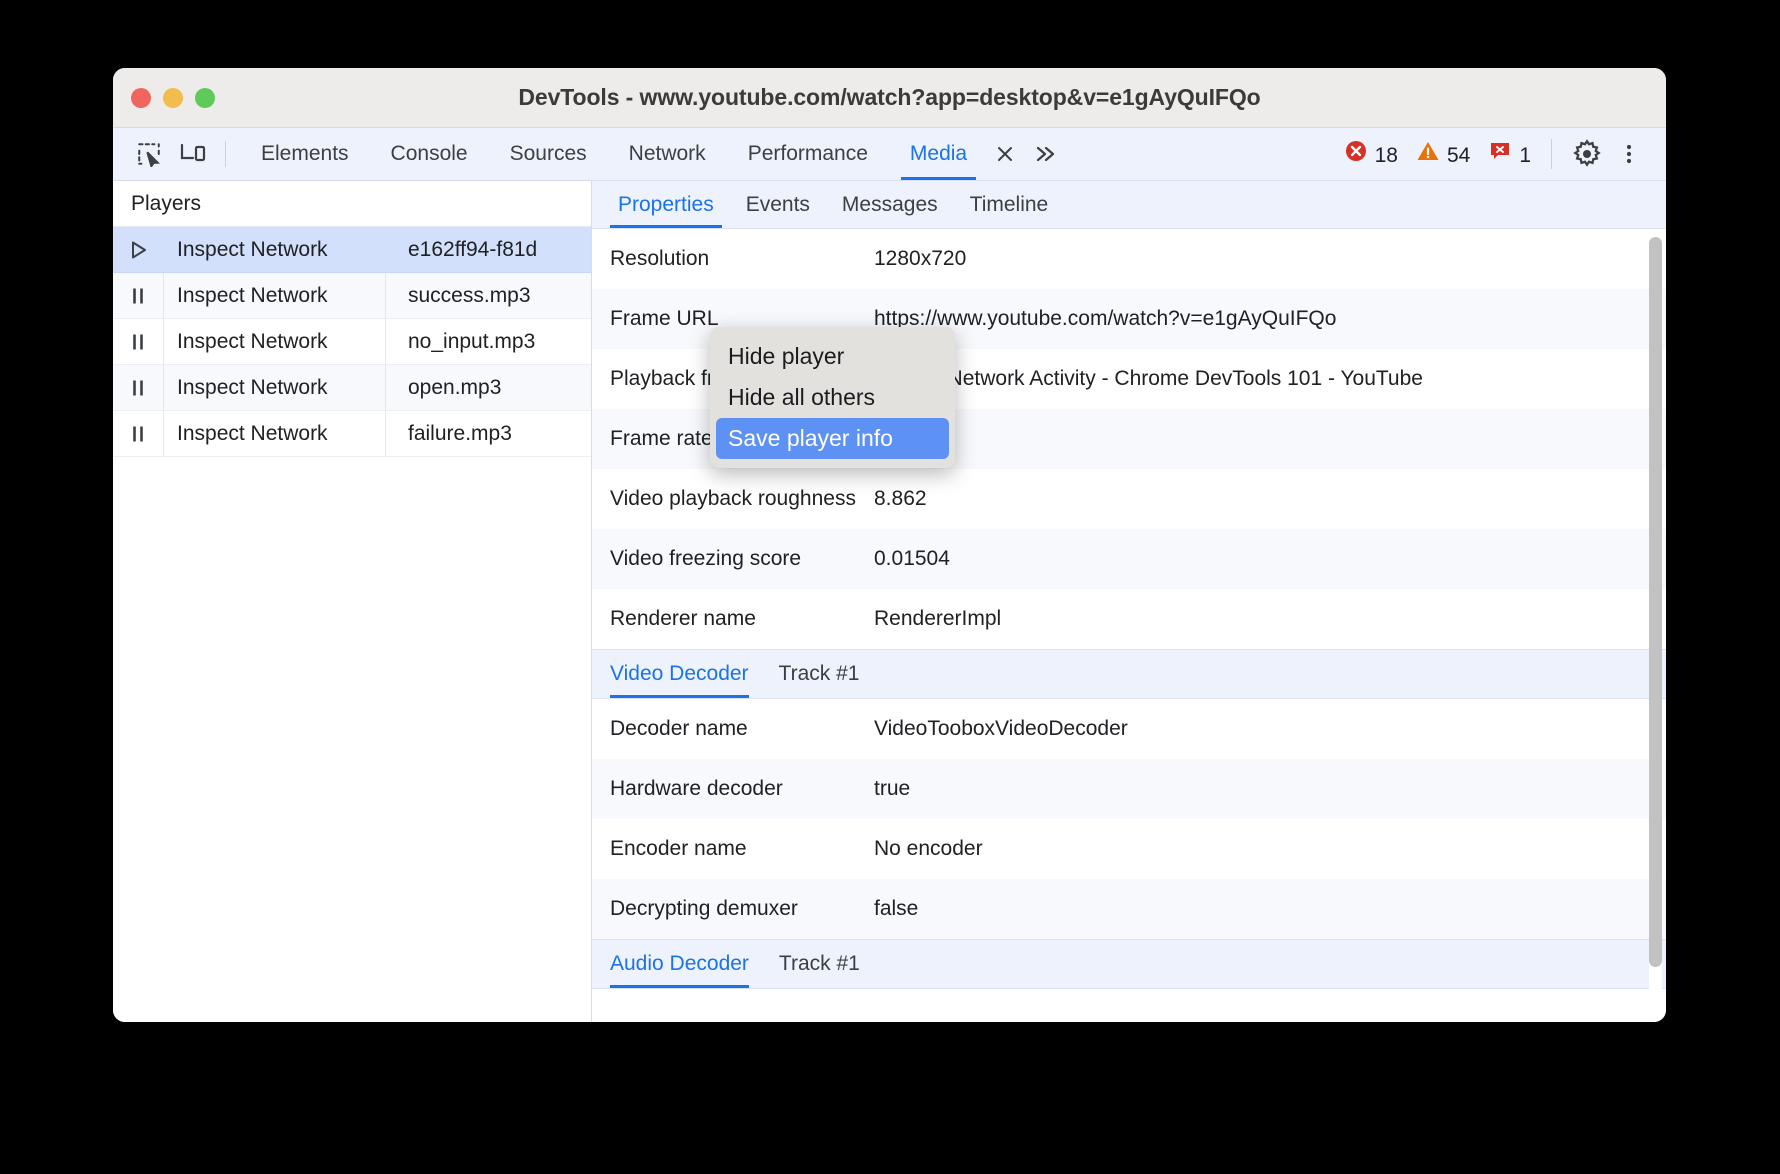  I want to click on property-value: 8.862, so click(900, 499).